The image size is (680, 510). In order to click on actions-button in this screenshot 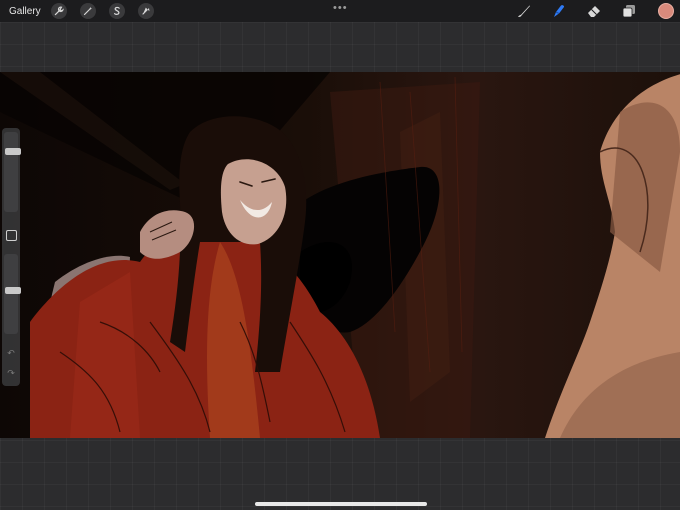, I will do `click(58, 11)`.